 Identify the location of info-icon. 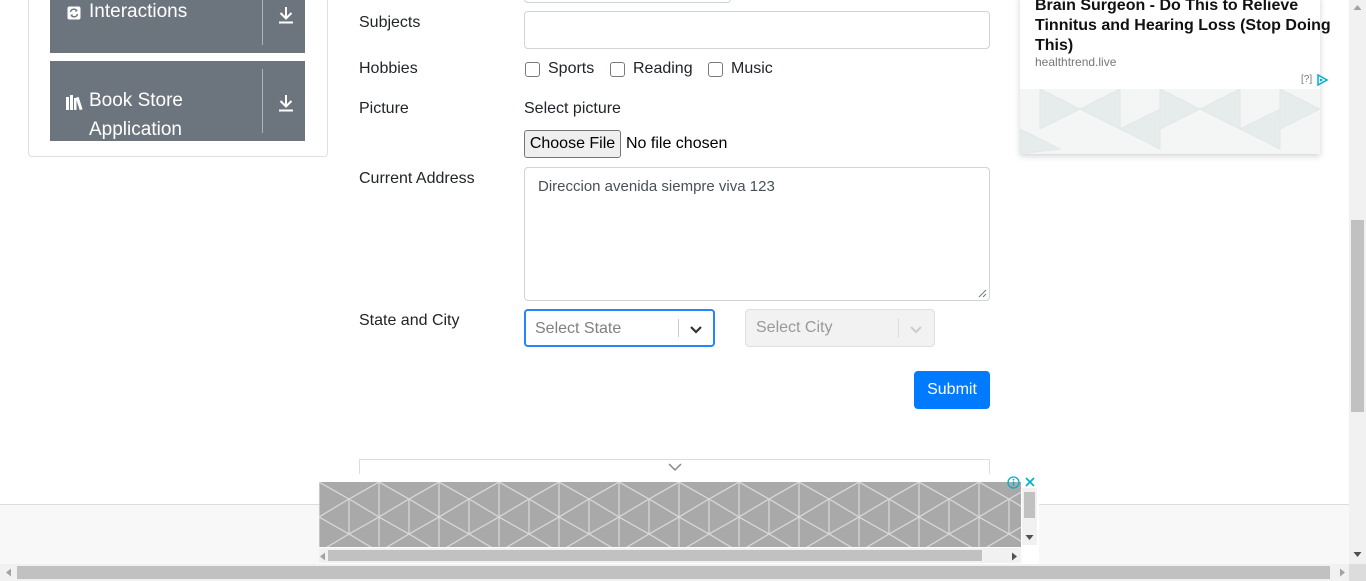
(1013, 482).